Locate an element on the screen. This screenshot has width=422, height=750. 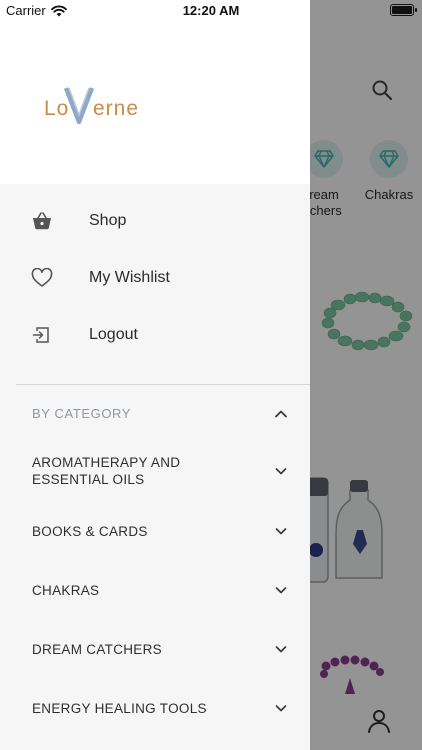
section-label: BY CATEGORY is located at coordinates (82, 413).